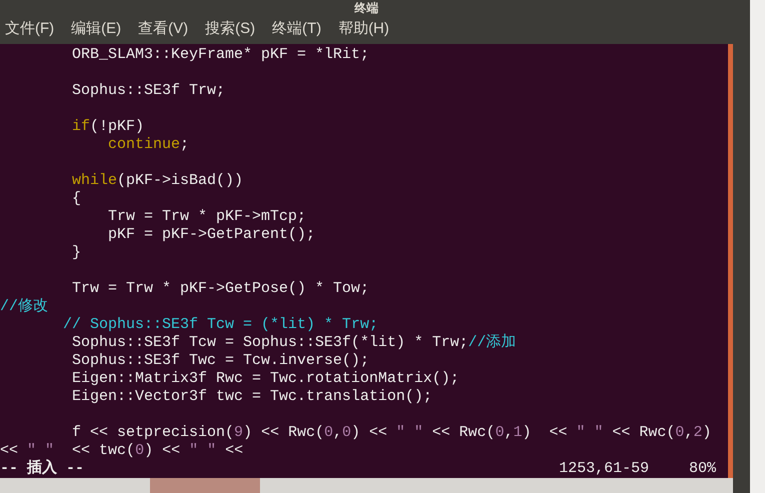 This screenshot has width=765, height=493. What do you see at coordinates (230, 29) in the screenshot?
I see `menu-item: 搜索(S)` at bounding box center [230, 29].